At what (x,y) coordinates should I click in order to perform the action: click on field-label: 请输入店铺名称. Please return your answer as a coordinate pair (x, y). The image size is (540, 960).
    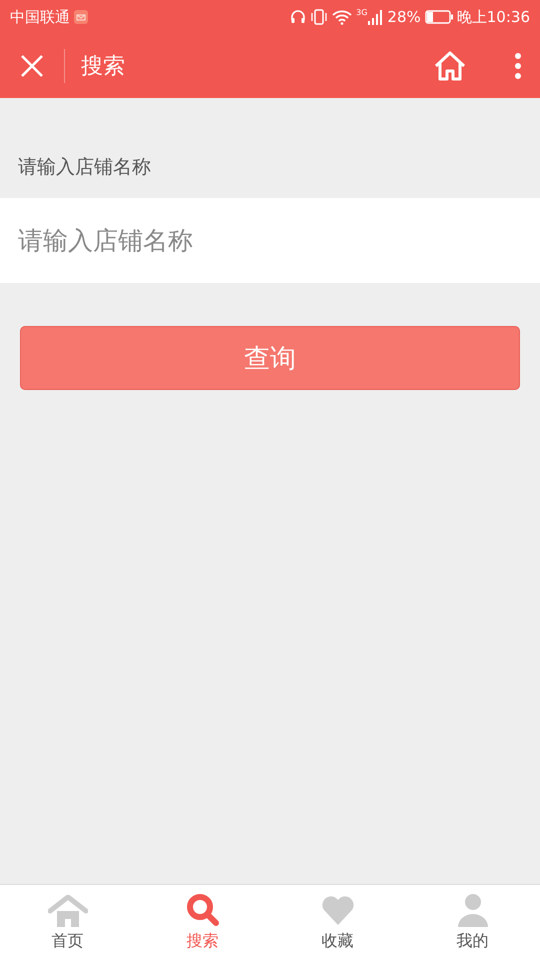
    Looking at the image, I should click on (84, 167).